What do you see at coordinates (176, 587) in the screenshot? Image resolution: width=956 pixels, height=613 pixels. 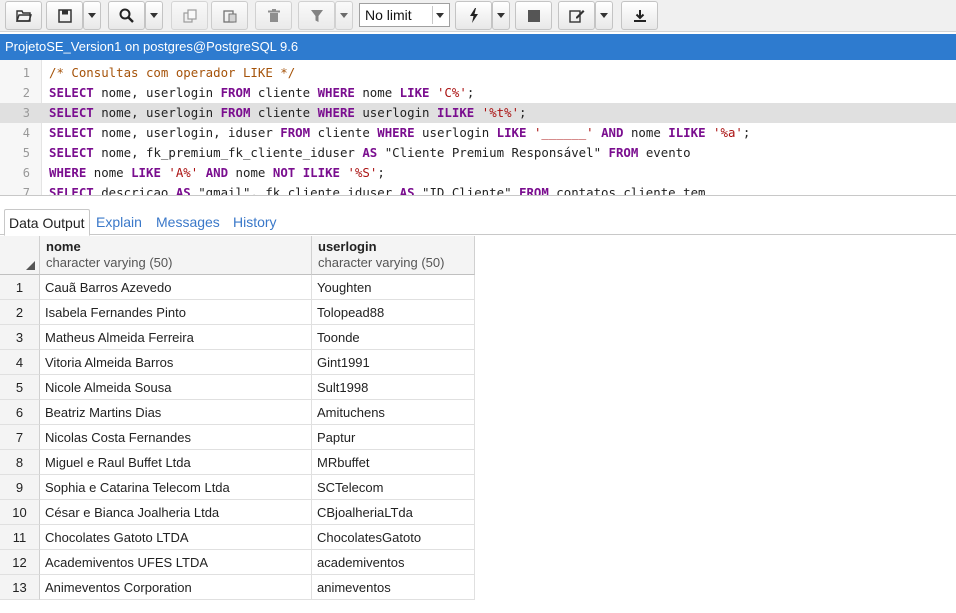 I see `cell-nome: Animeventos Corporation` at bounding box center [176, 587].